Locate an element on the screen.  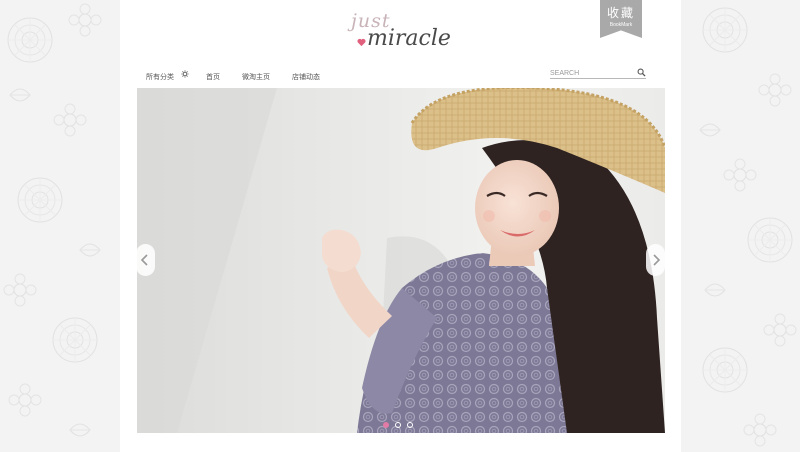
heart-icon is located at coordinates (361, 42).